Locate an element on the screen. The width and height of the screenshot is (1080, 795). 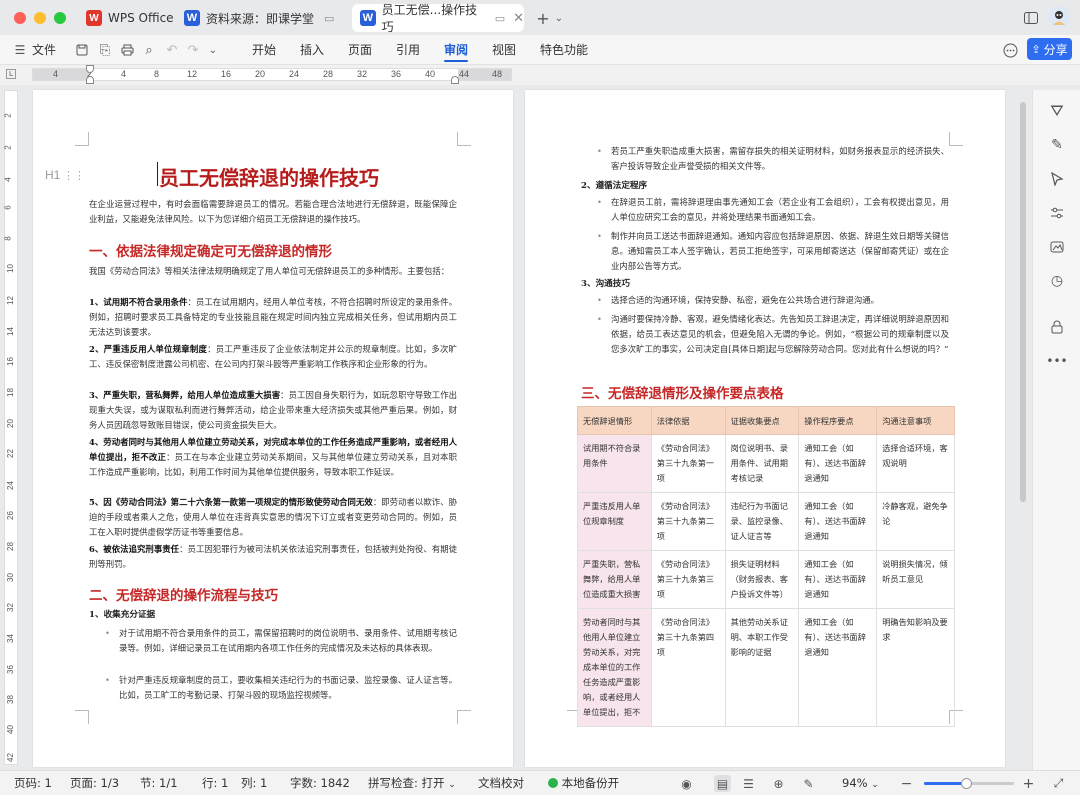
step-1-heading: 1、收集充分证据 is located at coordinates (122, 614).